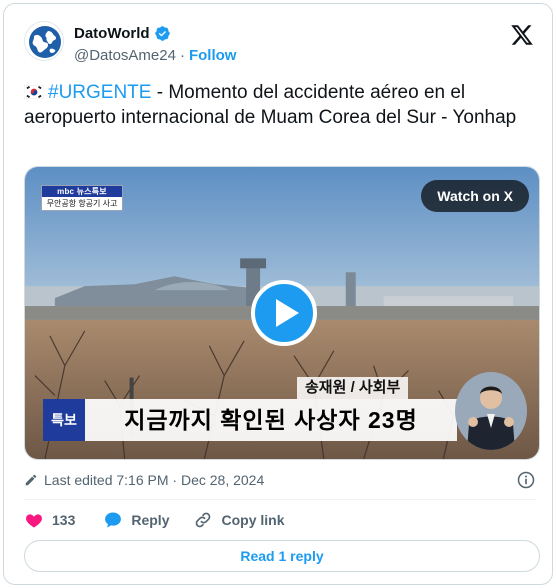 The height and width of the screenshot is (588, 556). Describe the element at coordinates (282, 556) in the screenshot. I see `read-replies-button: Read 1 reply` at that location.